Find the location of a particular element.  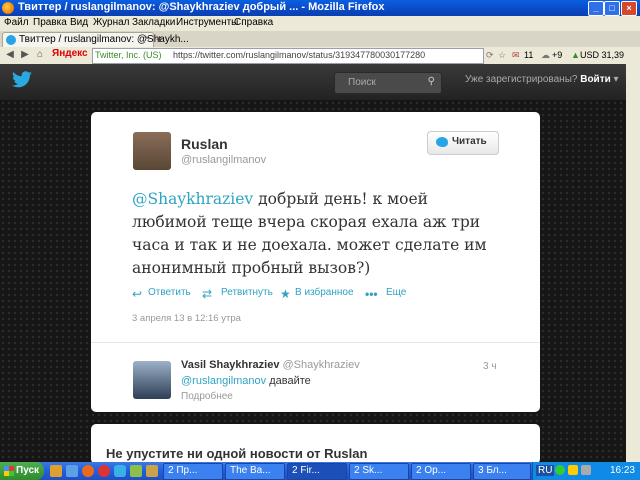

reply-handle: @Shaykhraziev is located at coordinates (321, 365).